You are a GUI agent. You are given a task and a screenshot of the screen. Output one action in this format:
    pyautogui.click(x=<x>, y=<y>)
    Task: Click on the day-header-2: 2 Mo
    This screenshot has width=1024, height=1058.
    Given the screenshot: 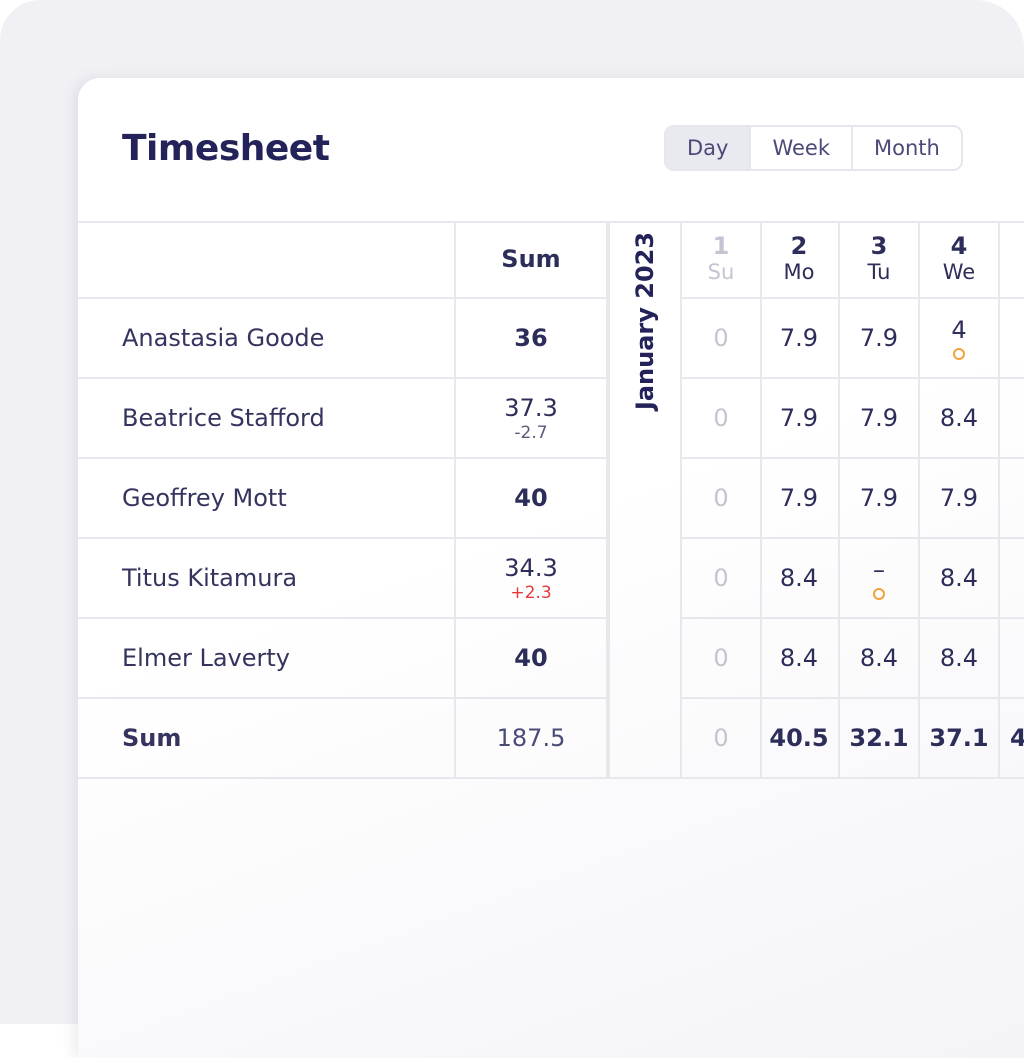 What is the action you would take?
    pyautogui.click(x=800, y=260)
    